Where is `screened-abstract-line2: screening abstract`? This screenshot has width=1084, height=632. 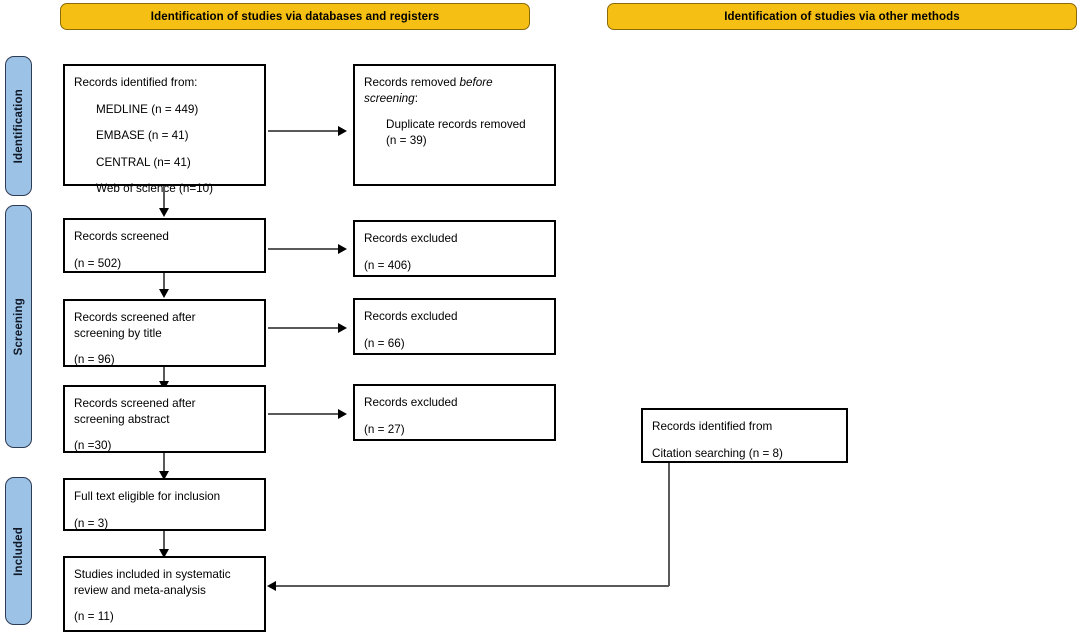
screened-abstract-line2: screening abstract is located at coordinates (122, 419).